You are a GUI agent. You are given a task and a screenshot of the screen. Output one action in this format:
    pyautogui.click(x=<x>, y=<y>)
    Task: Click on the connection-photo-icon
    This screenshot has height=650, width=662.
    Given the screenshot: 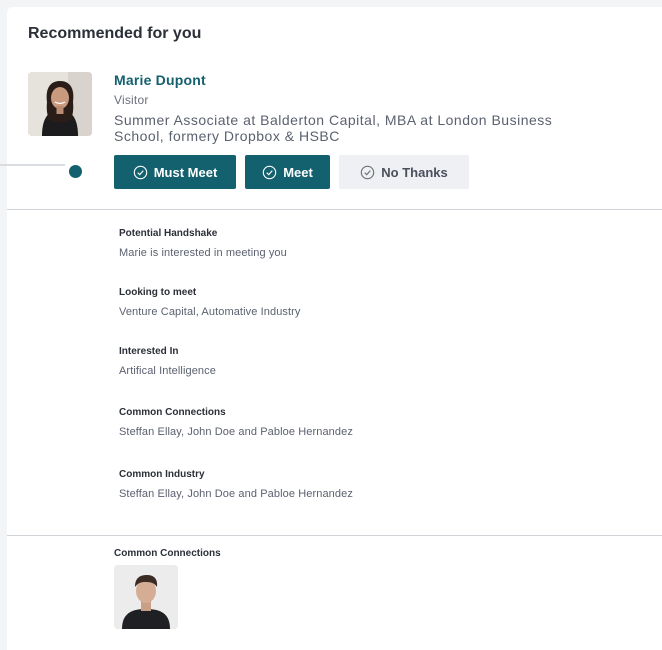 What is the action you would take?
    pyautogui.click(x=146, y=597)
    